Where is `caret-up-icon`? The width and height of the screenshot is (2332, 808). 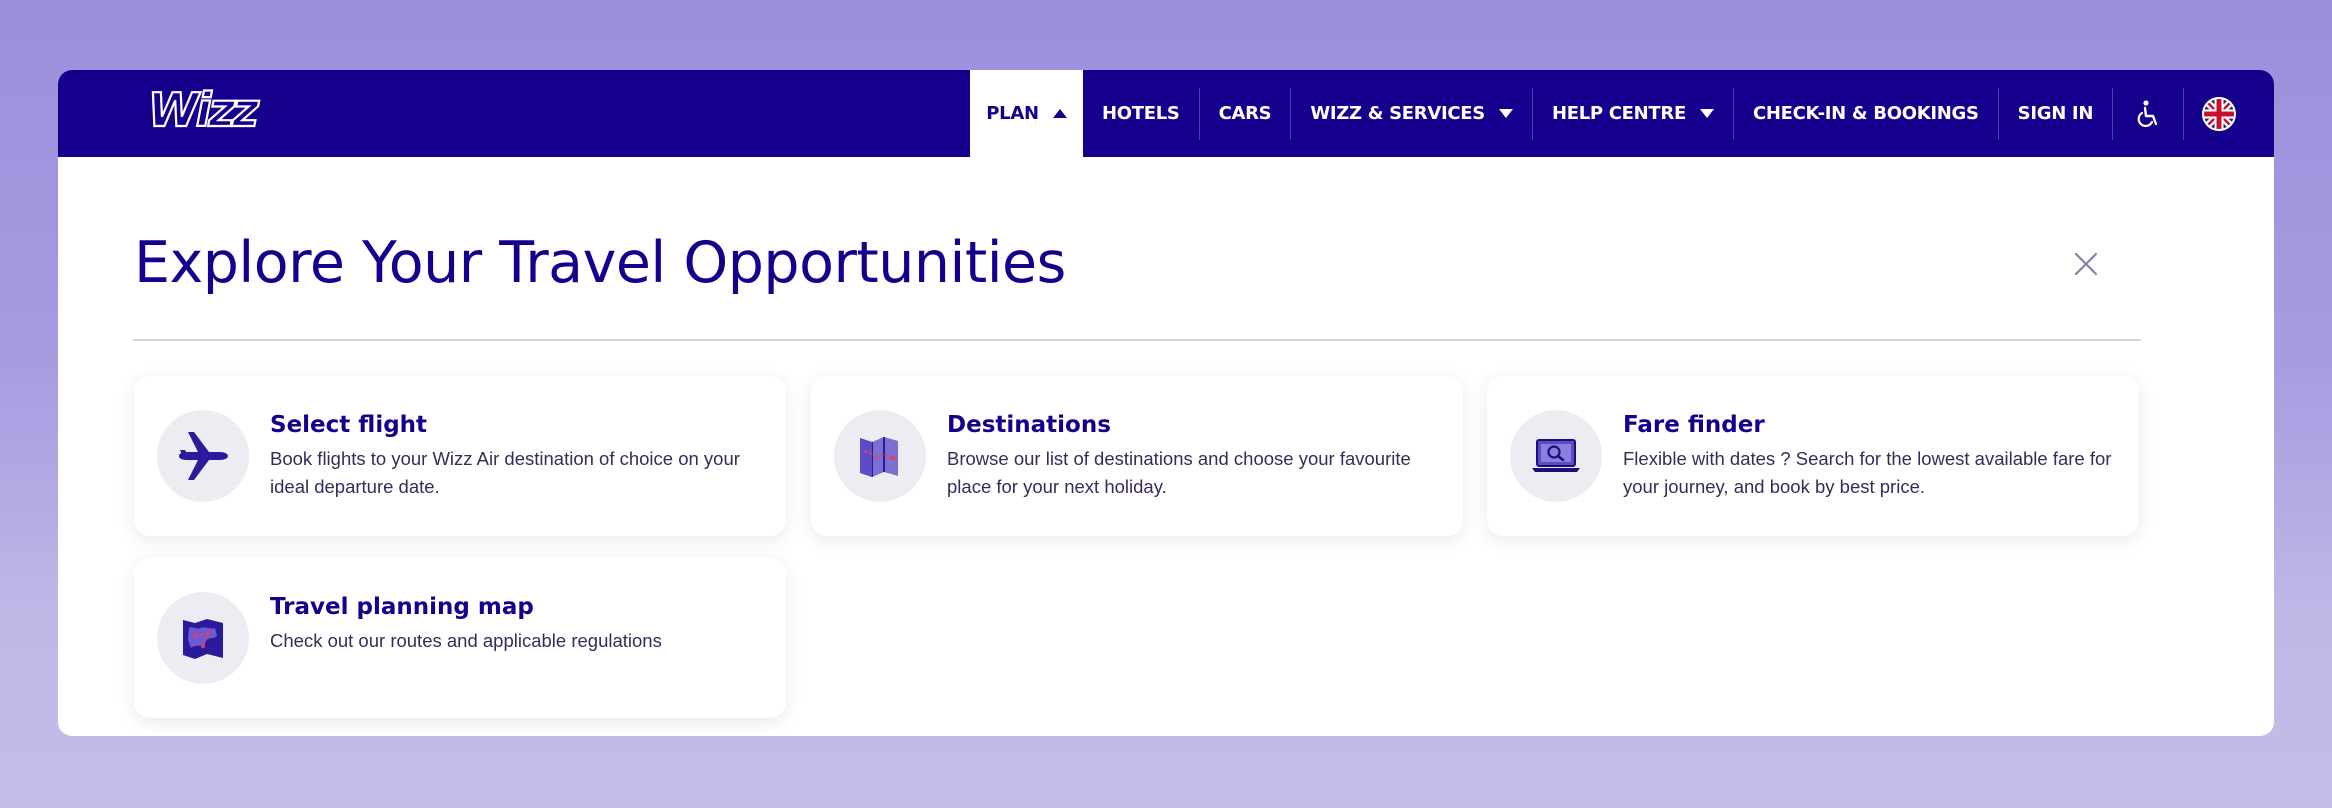
caret-up-icon is located at coordinates (1059, 113).